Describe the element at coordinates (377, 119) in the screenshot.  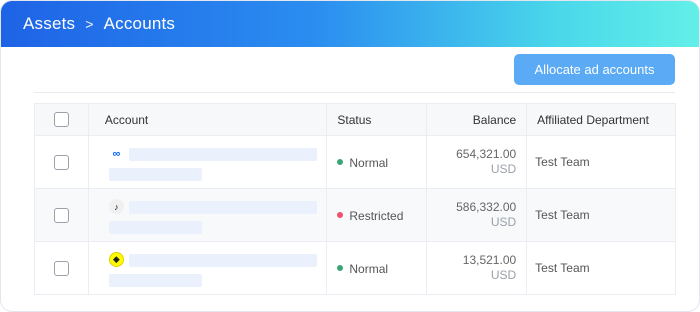
I see `status-column-header: Status` at that location.